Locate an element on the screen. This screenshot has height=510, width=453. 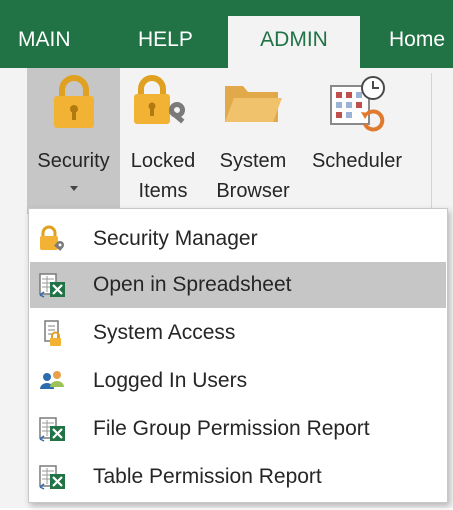
menu-item-label: System Access is located at coordinates (164, 332).